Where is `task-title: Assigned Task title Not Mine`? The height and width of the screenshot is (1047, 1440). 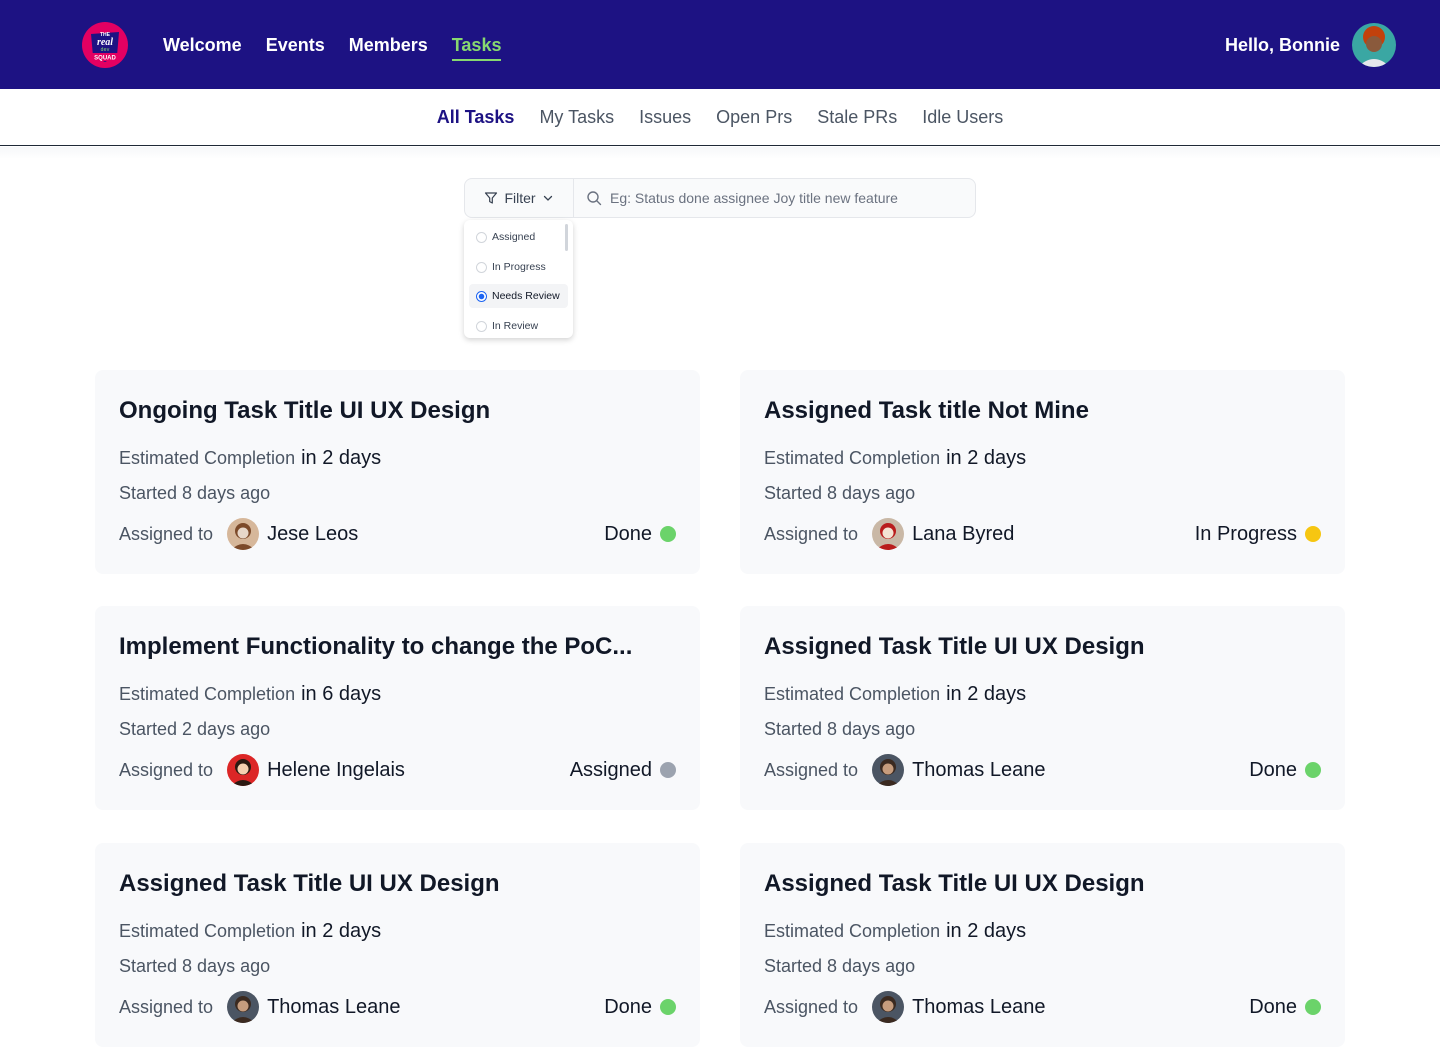 task-title: Assigned Task title Not Mine is located at coordinates (926, 411).